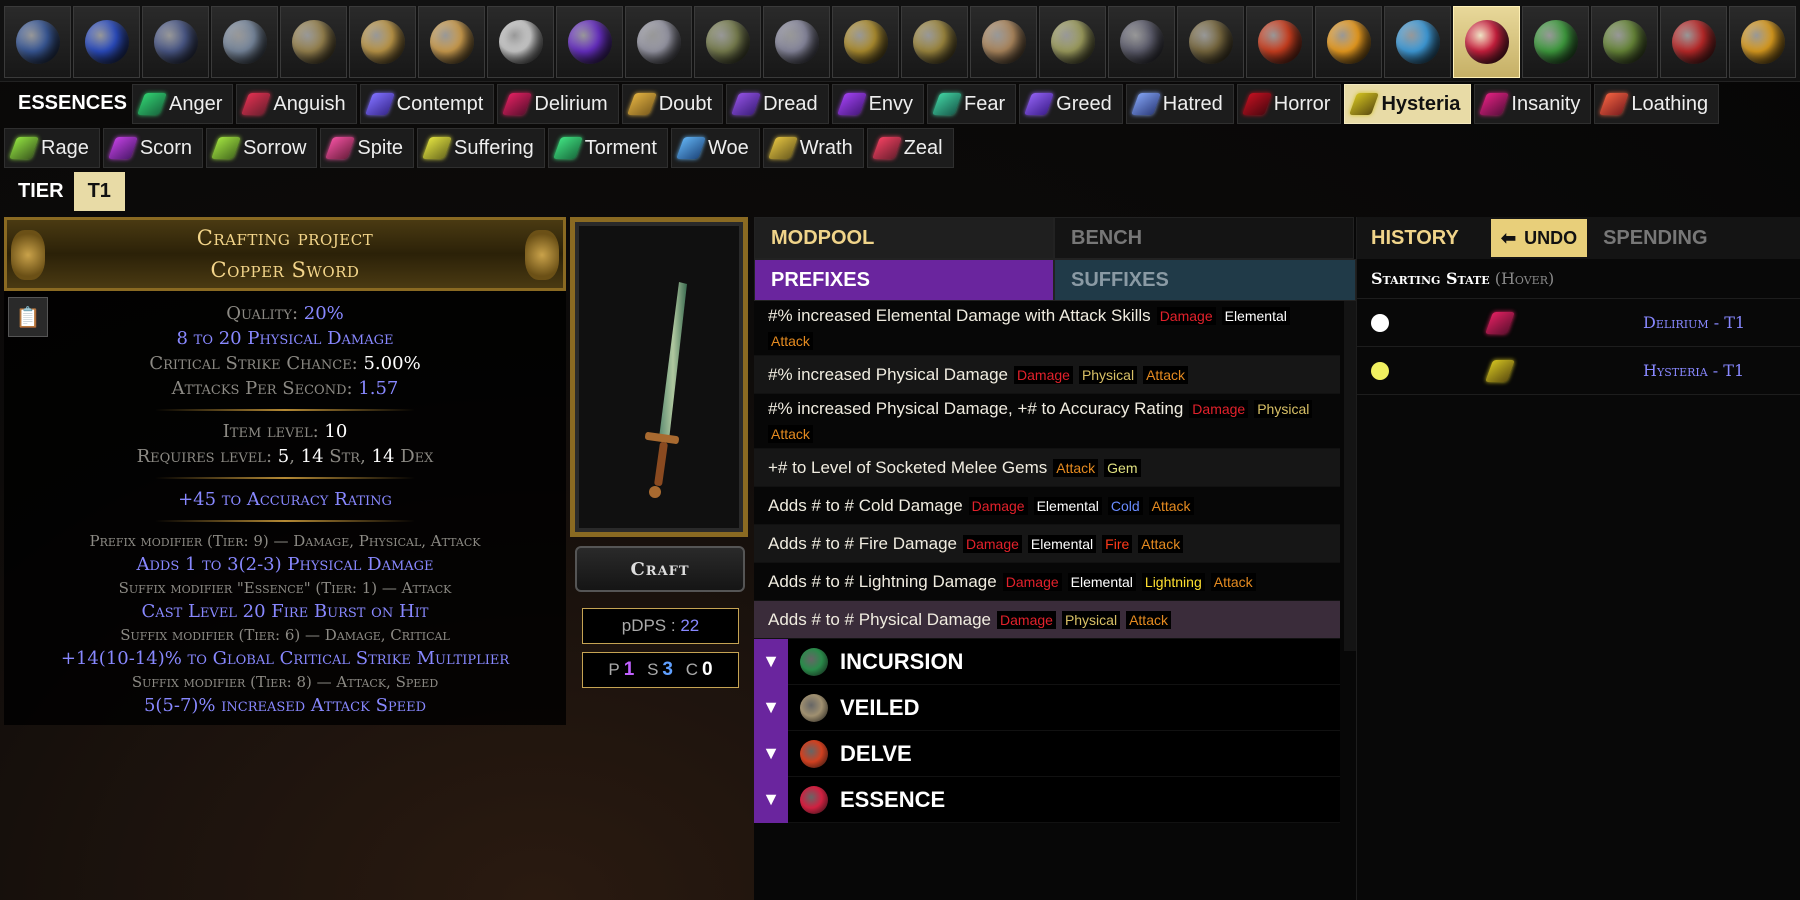 The image size is (1800, 900). What do you see at coordinates (891, 103) in the screenshot?
I see `essence-label: Envy` at bounding box center [891, 103].